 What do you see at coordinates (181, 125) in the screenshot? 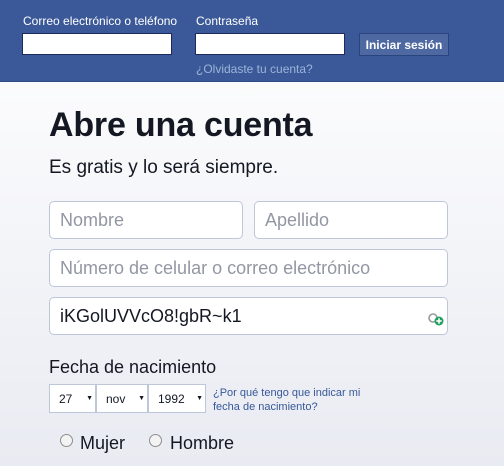
I see `signup-title: Abre una cuenta` at bounding box center [181, 125].